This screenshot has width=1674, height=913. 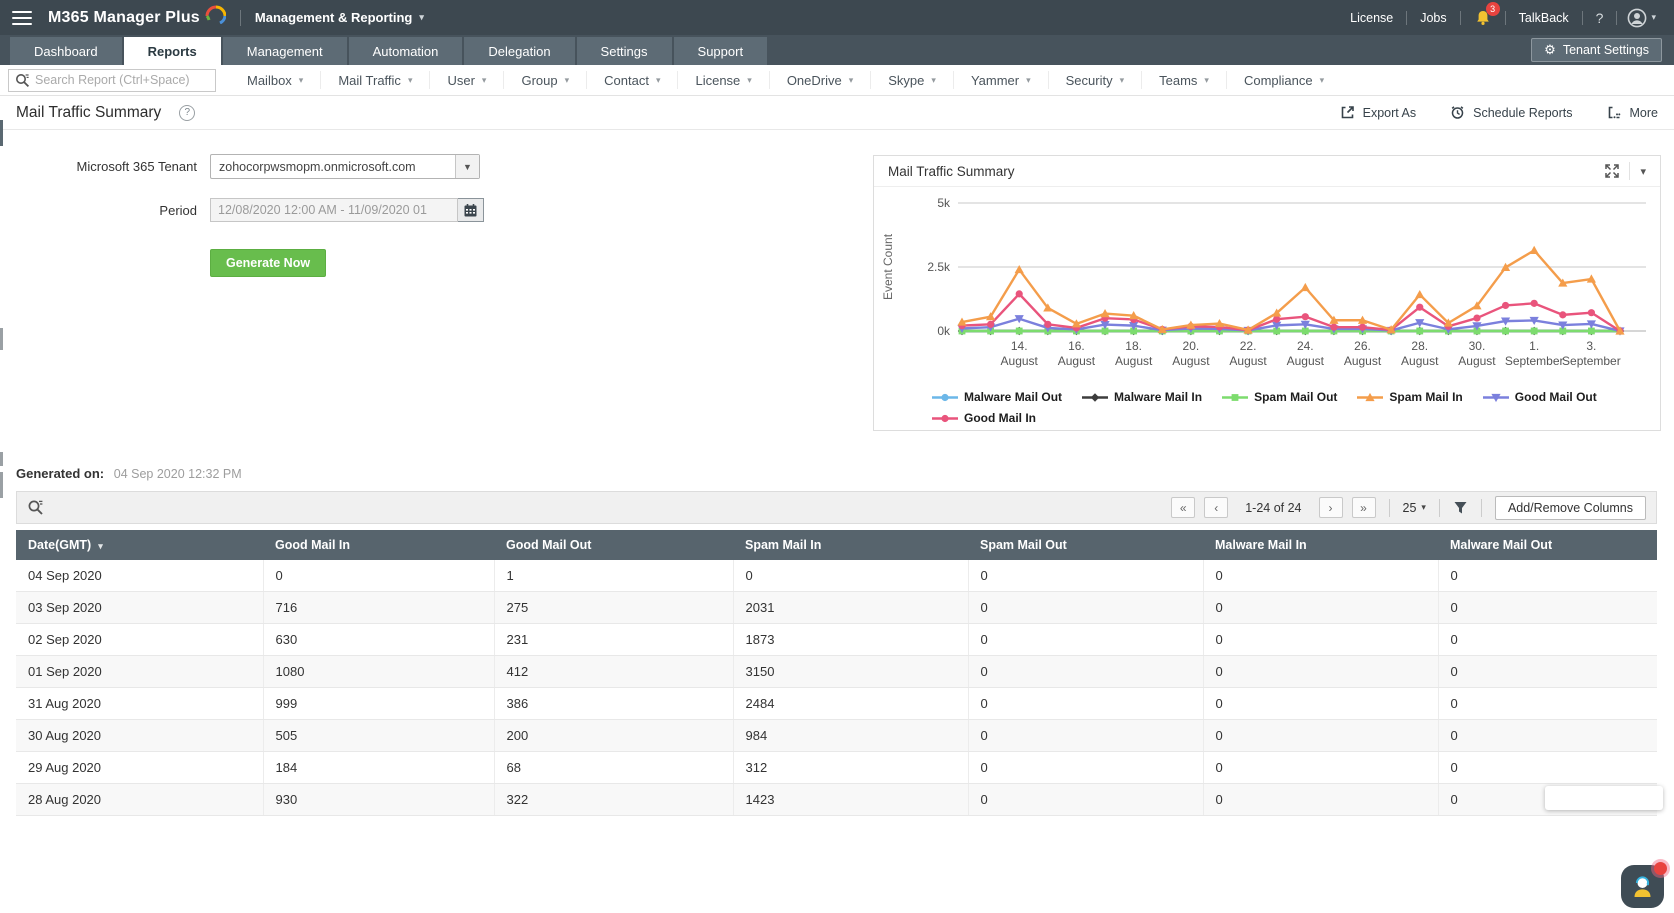 I want to click on page-help-icon: ?, so click(x=187, y=112).